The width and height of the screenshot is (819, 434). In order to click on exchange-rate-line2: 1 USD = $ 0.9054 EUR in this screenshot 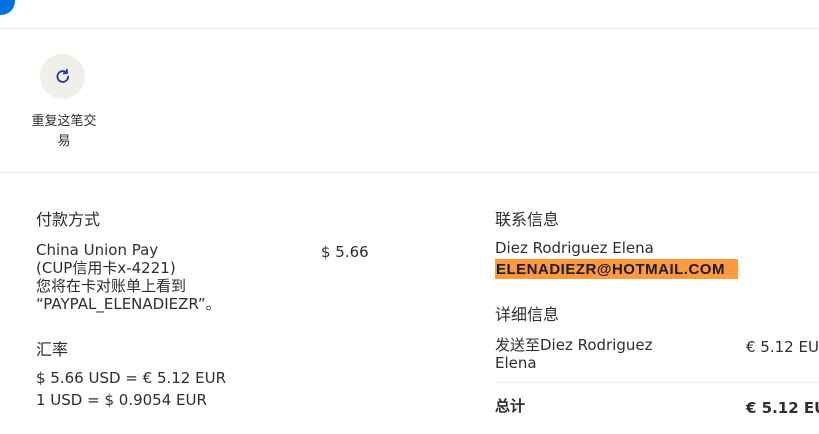, I will do `click(121, 400)`.